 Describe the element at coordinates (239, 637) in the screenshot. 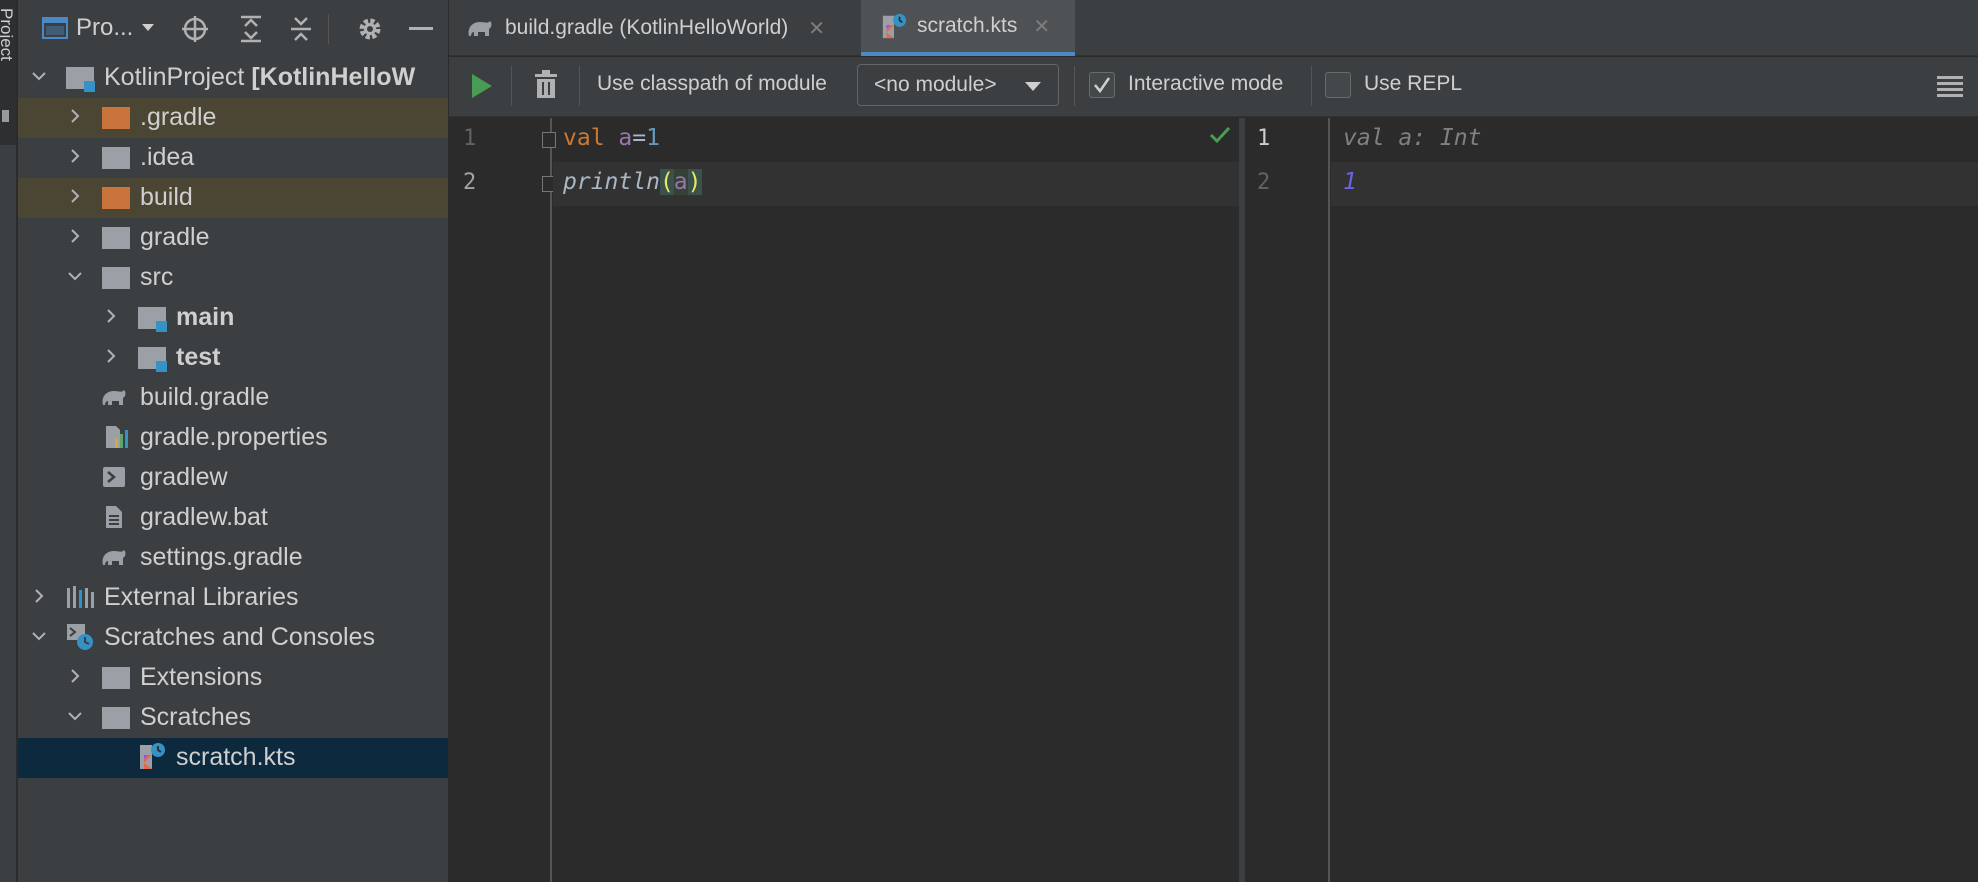

I see `tree-item-label: Scratches and Consoles` at that location.